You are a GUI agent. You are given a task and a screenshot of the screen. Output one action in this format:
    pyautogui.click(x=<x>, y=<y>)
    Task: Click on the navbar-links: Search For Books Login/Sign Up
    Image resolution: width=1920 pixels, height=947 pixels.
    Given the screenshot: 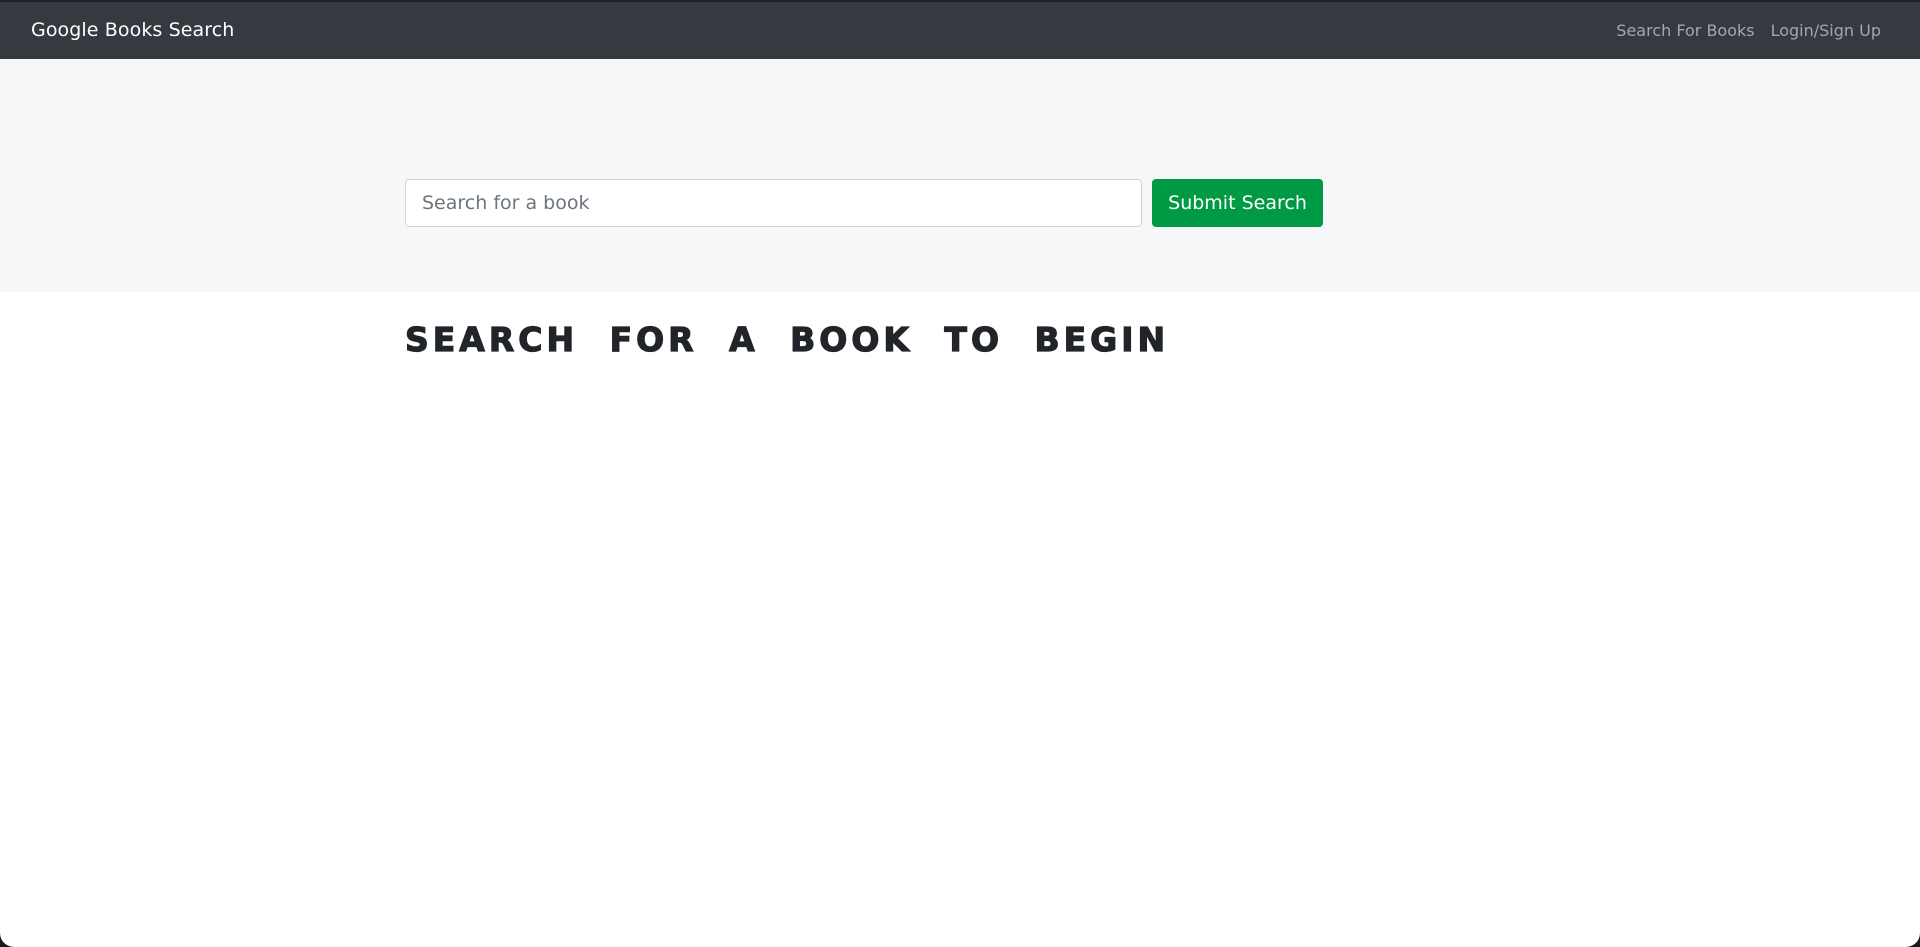 What is the action you would take?
    pyautogui.click(x=1748, y=30)
    